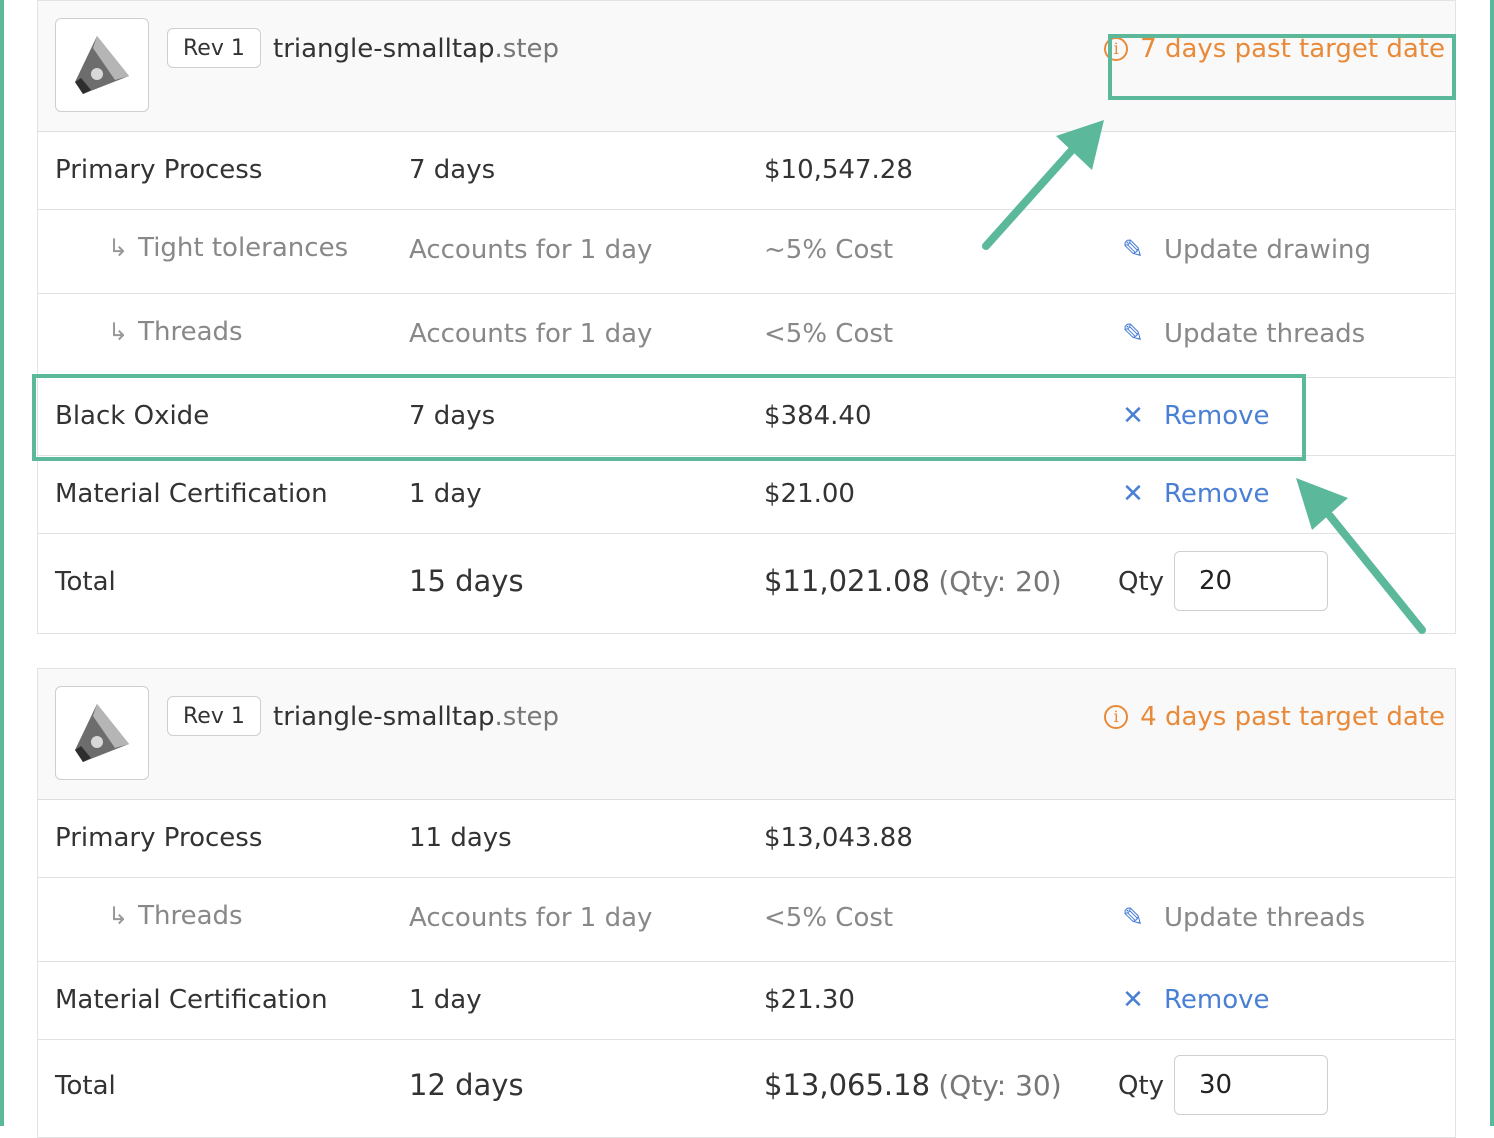 The width and height of the screenshot is (1494, 1138). What do you see at coordinates (838, 838) in the screenshot?
I see `row-cost: $13,043.88` at bounding box center [838, 838].